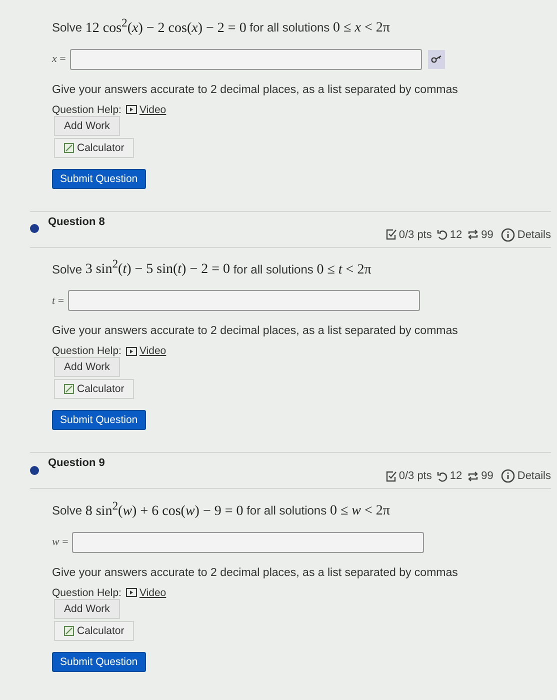 This screenshot has height=700, width=557. What do you see at coordinates (221, 509) in the screenshot?
I see `question-text: Solve 8 sin$^{2}$(w) + 6 cos(w) − 9 = 0 for all solutions 0 ≤ w < 2π` at bounding box center [221, 509].